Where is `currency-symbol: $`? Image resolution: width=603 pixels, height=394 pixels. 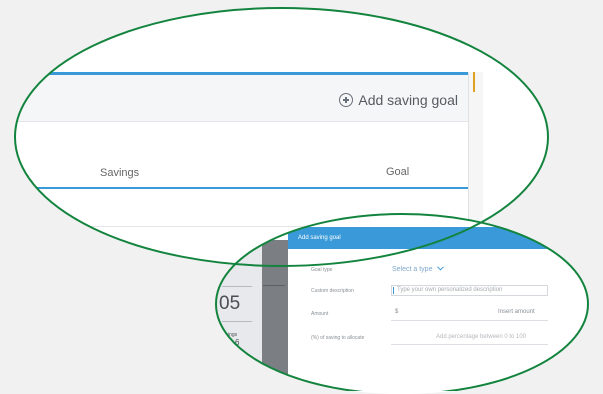
currency-symbol: $ is located at coordinates (397, 312).